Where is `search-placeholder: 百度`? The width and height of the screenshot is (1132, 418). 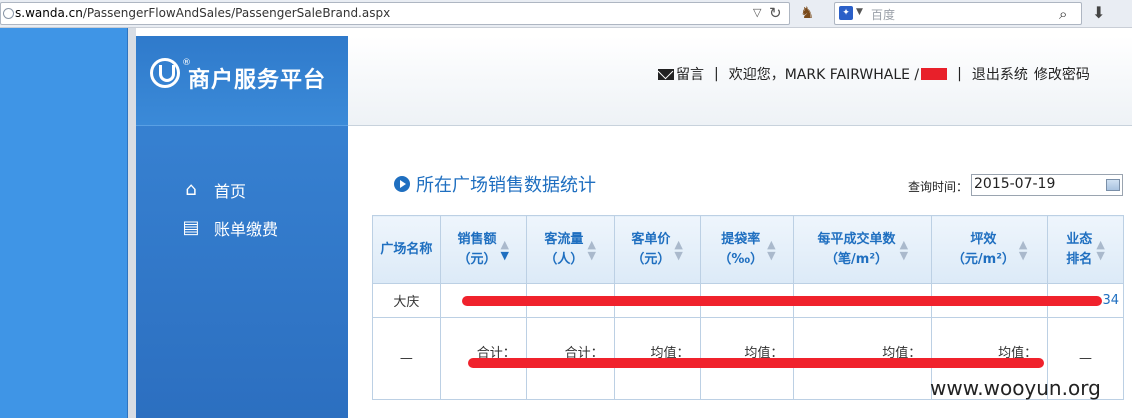 search-placeholder: 百度 is located at coordinates (883, 15).